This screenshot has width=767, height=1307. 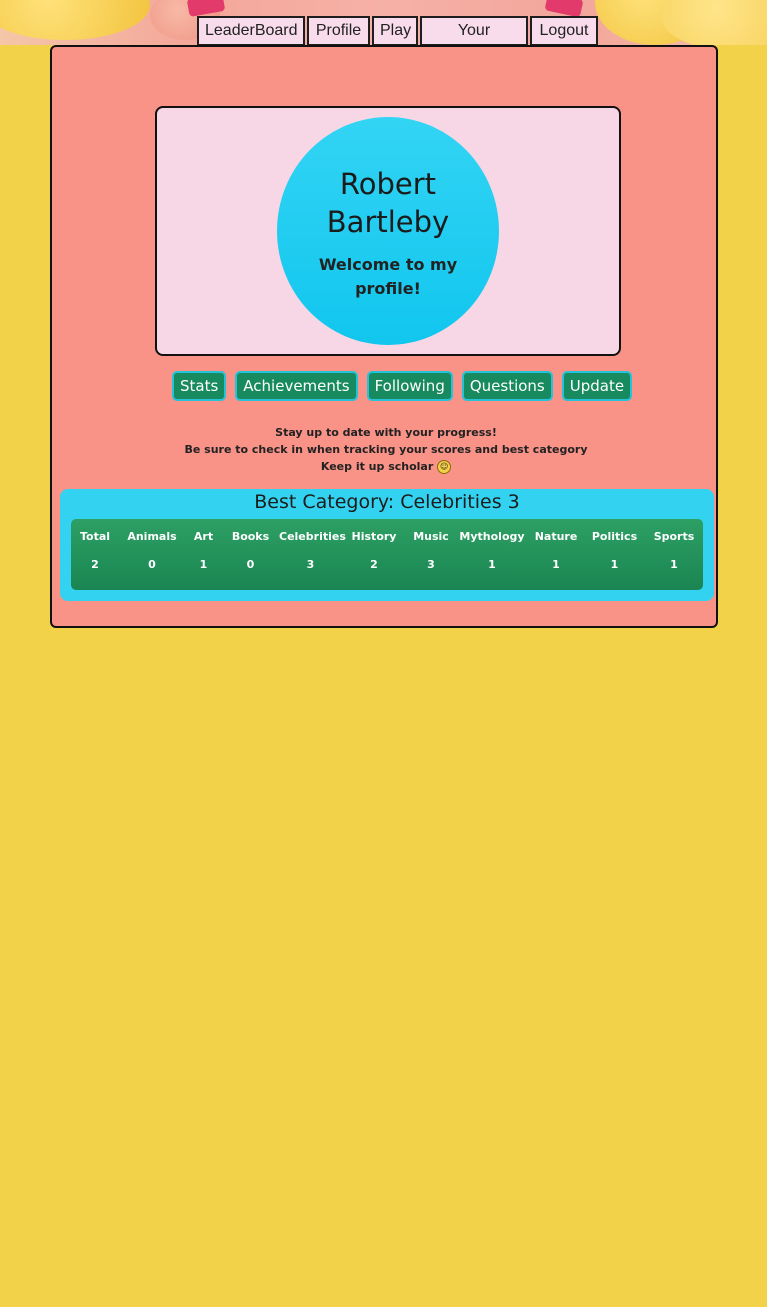 What do you see at coordinates (474, 40) in the screenshot?
I see `nav-your-quizzes: Your Quizzes` at bounding box center [474, 40].